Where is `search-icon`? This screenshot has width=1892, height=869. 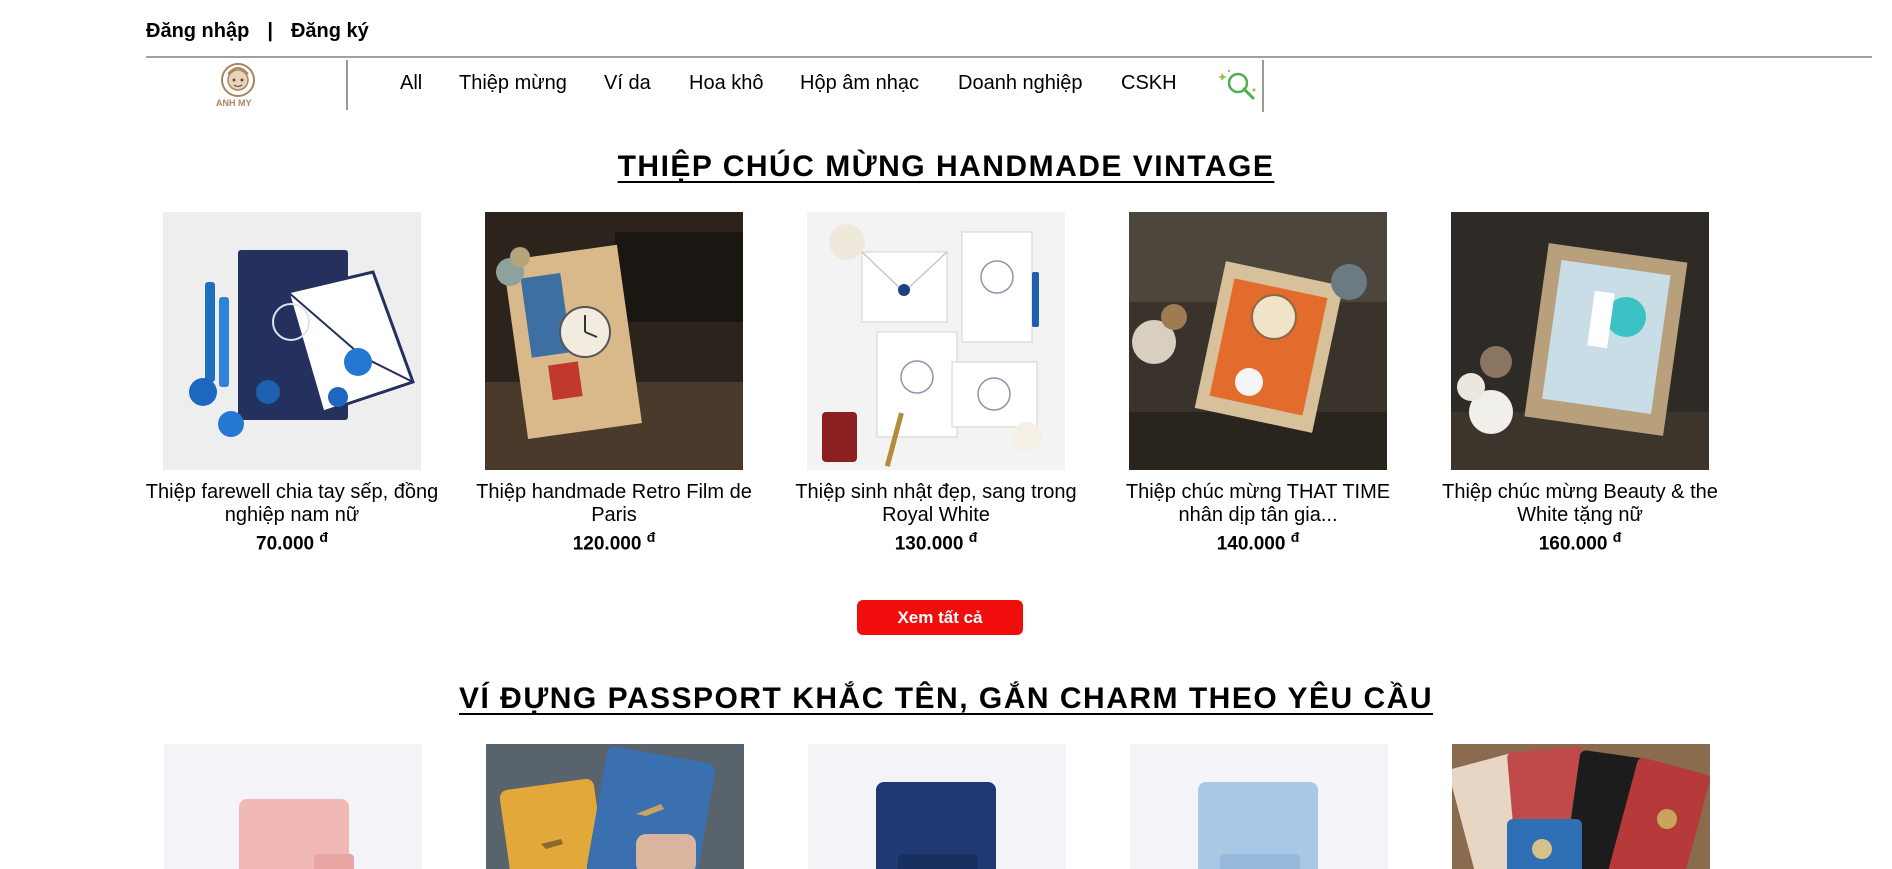 search-icon is located at coordinates (1238, 85).